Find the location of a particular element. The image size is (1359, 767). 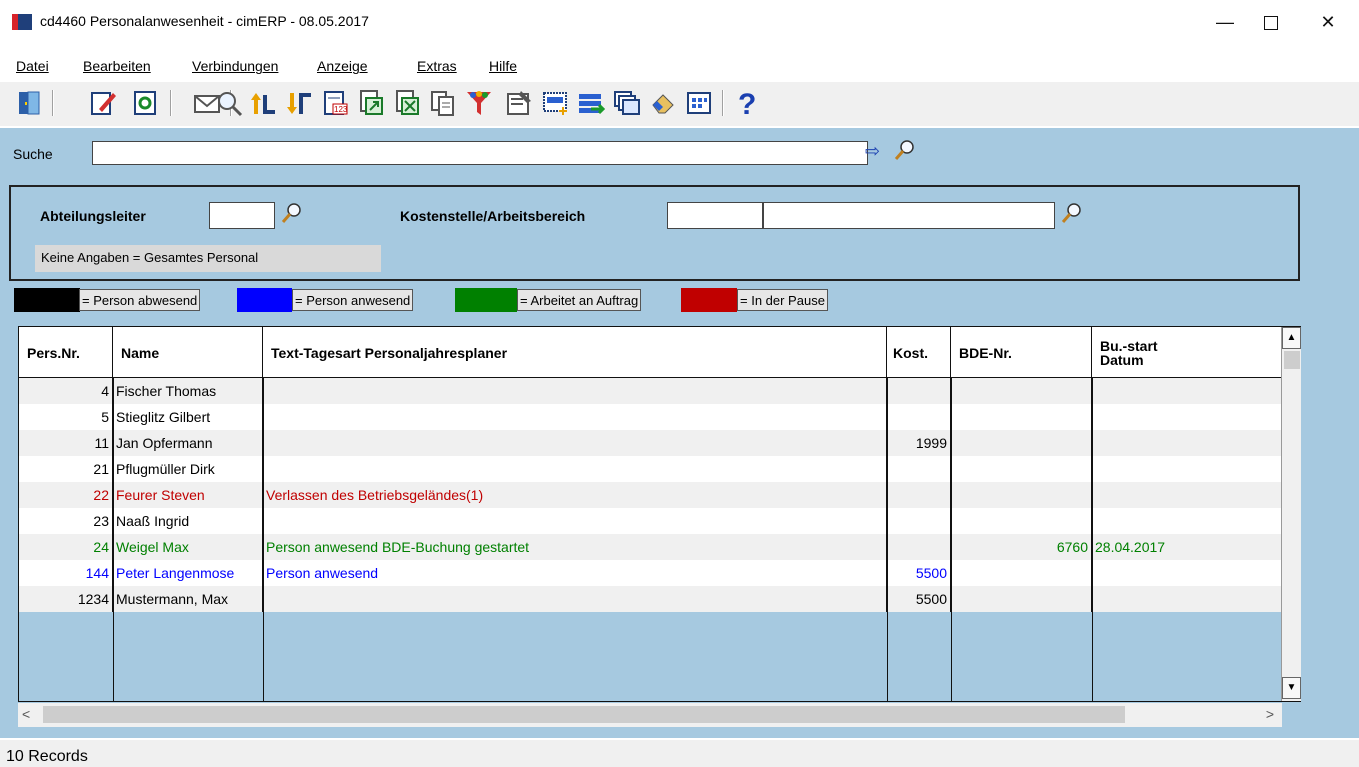

kostenstelle-name-input is located at coordinates (909, 215).